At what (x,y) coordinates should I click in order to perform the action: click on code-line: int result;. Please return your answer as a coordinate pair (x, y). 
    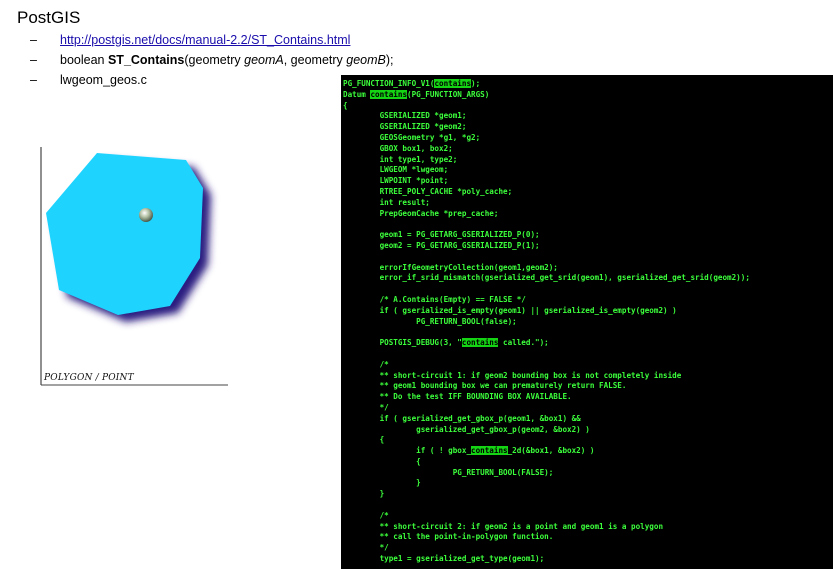
    Looking at the image, I should click on (386, 202).